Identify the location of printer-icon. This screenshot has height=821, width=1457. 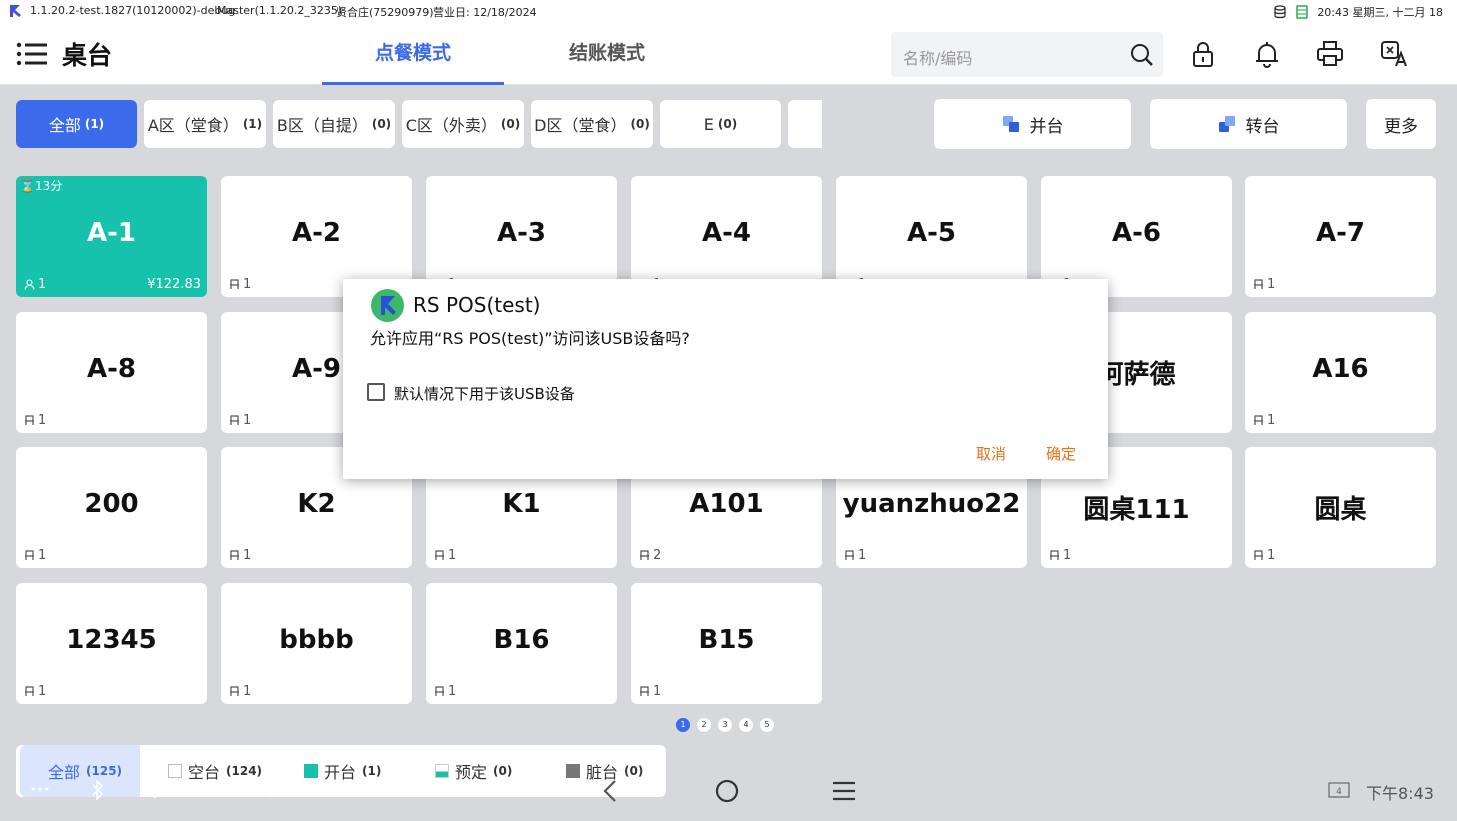
(1330, 54).